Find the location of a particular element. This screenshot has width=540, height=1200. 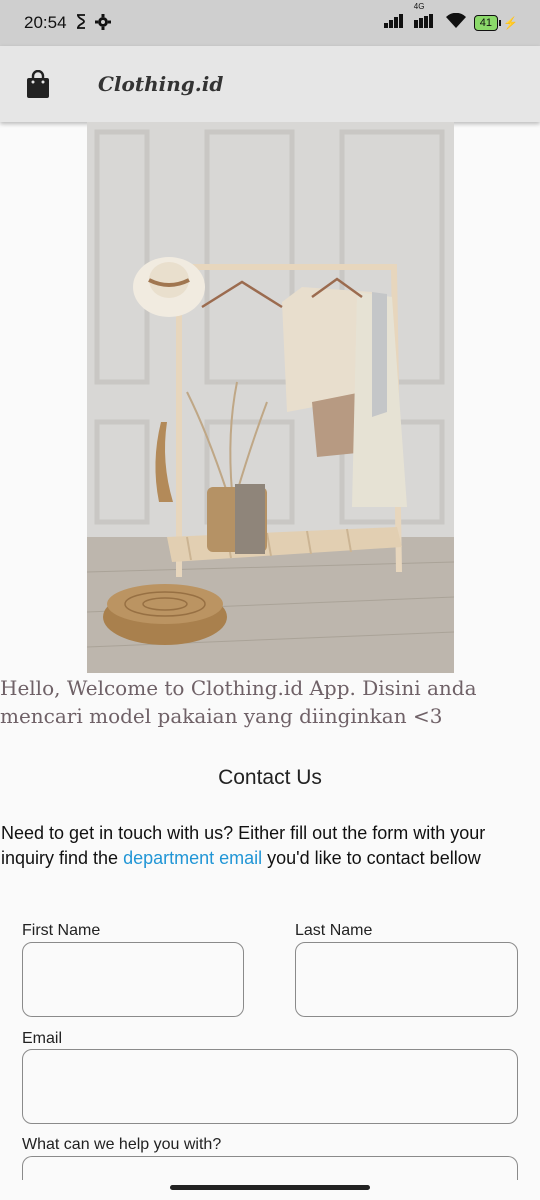

email-field is located at coordinates (270, 1086).